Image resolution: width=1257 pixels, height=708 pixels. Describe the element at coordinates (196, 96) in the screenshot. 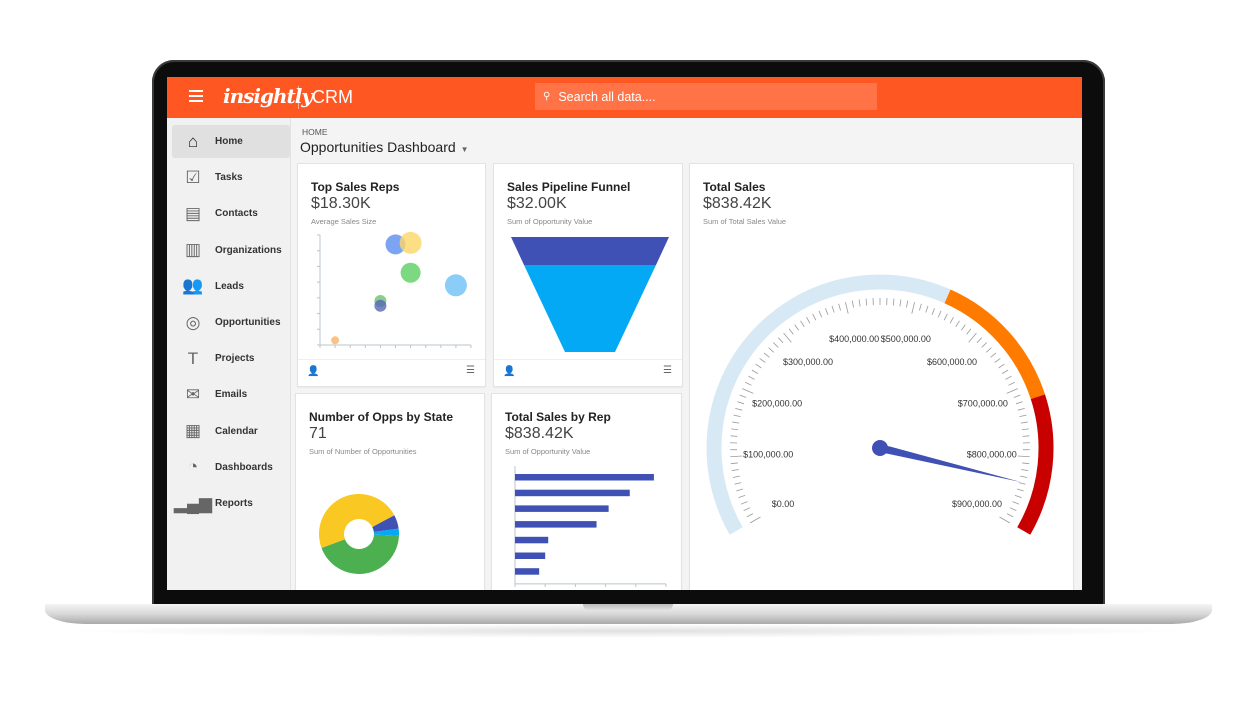

I see `hamburger-menu-icon` at that location.